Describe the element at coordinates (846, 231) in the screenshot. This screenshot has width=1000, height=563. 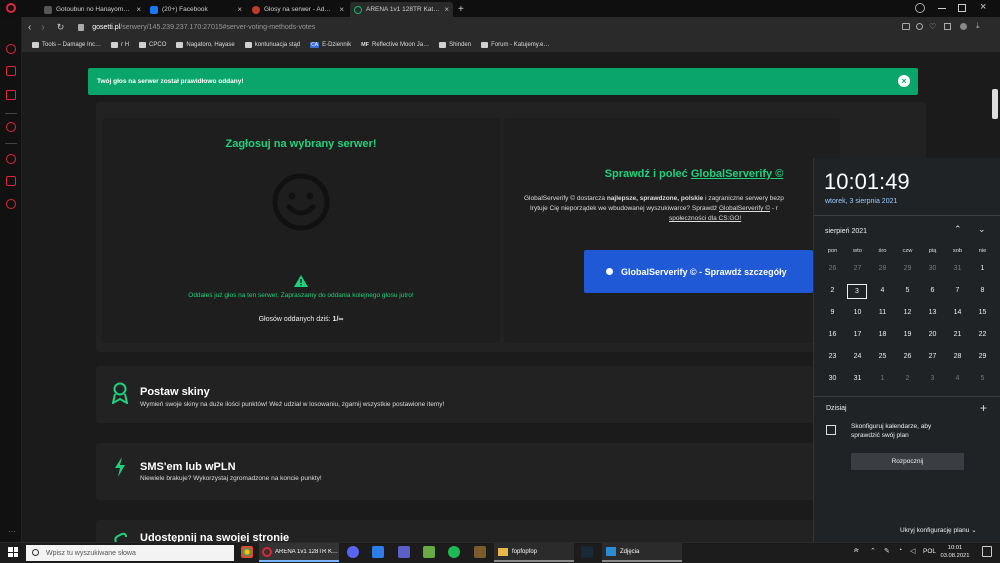
I see `calendar-month: sierpień 2021` at that location.